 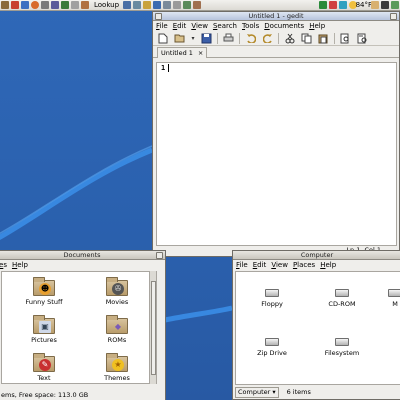 What do you see at coordinates (3, 265) in the screenshot?
I see `menu-bookmarks: es` at bounding box center [3, 265].